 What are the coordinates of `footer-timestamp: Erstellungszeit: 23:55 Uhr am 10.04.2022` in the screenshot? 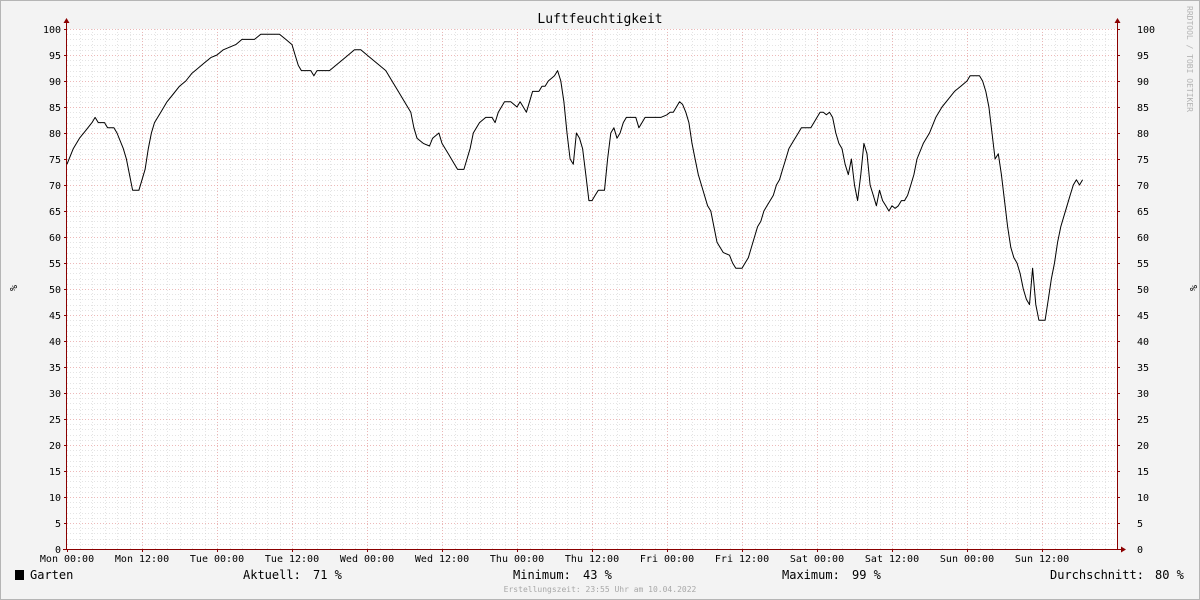 It's located at (600, 589).